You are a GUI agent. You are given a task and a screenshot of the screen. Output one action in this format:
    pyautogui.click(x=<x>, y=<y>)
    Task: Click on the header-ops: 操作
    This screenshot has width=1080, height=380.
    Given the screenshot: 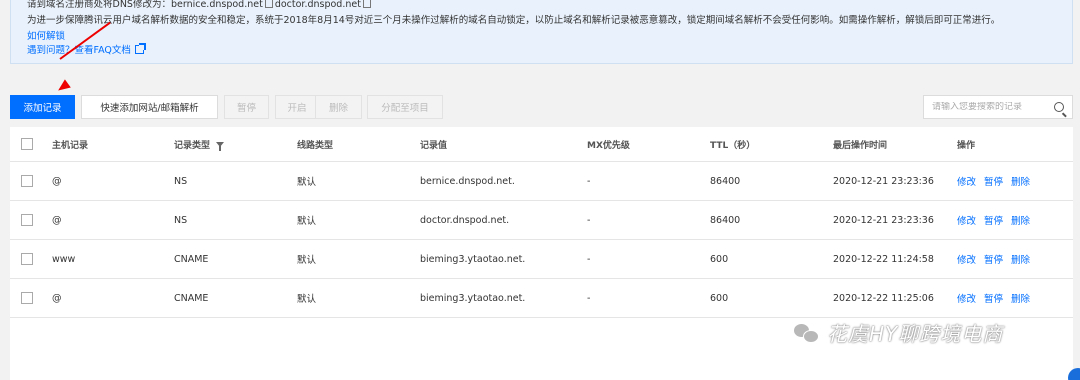 What is the action you would take?
    pyautogui.click(x=966, y=145)
    